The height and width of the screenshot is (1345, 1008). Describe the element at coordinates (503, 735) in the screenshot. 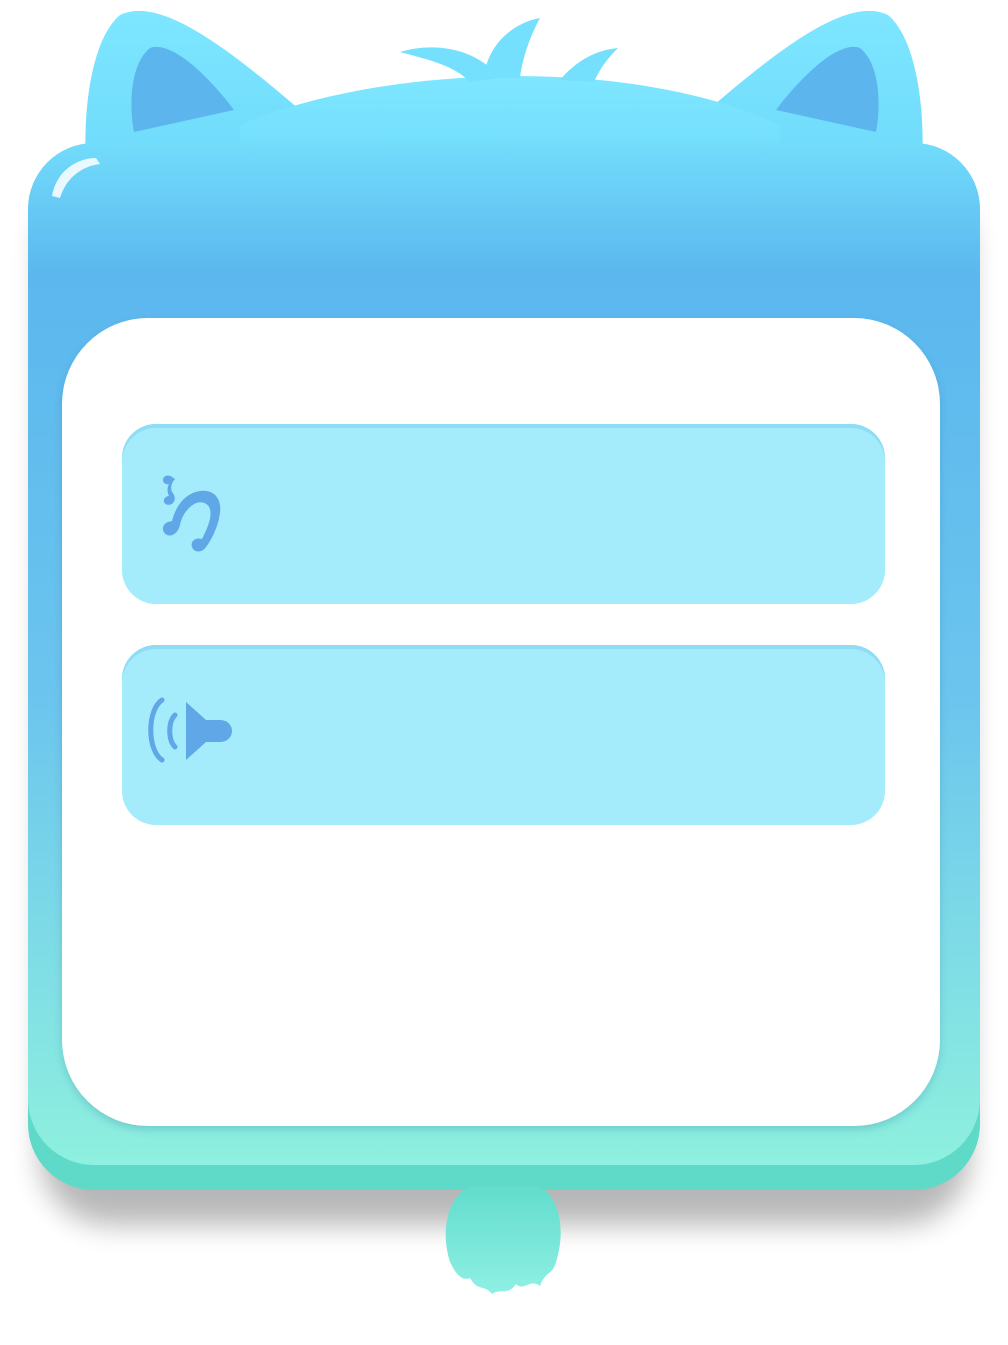

I see `sound-setting-row` at that location.